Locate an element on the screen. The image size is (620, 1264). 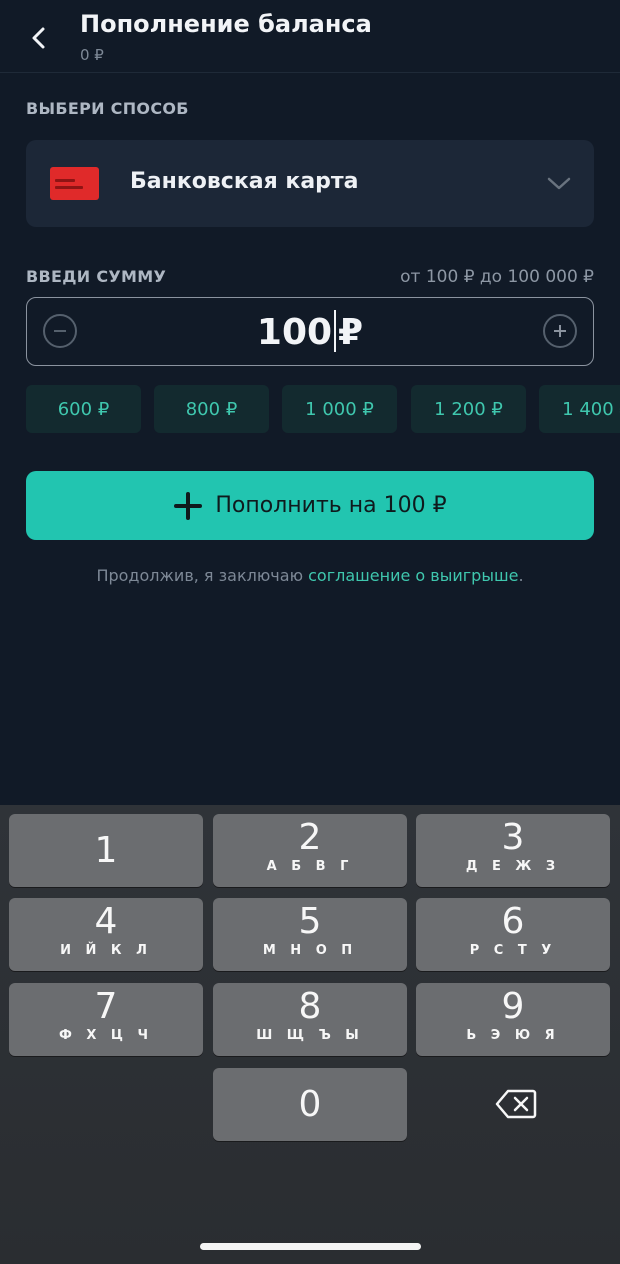
key-letters: А Б В Г is located at coordinates (310, 866).